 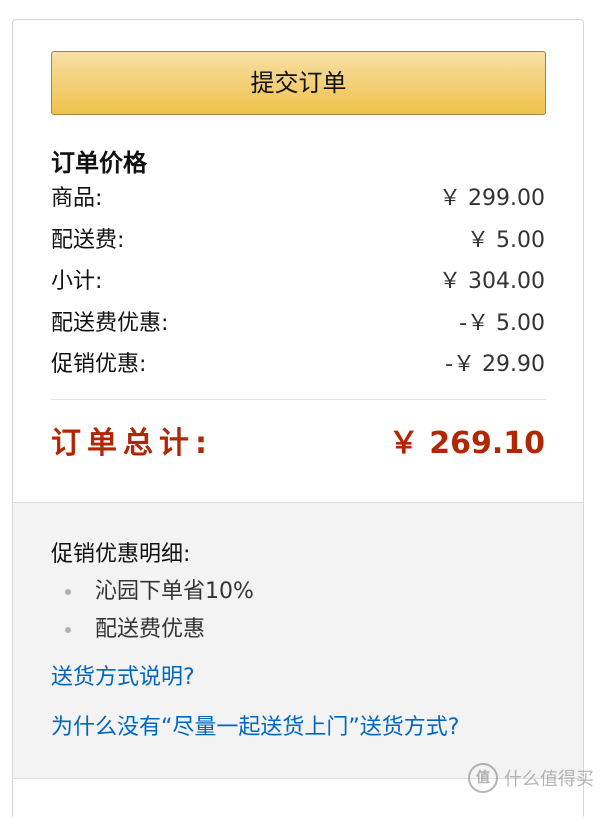 I want to click on watermark-text: 什么值得买, so click(x=549, y=779).